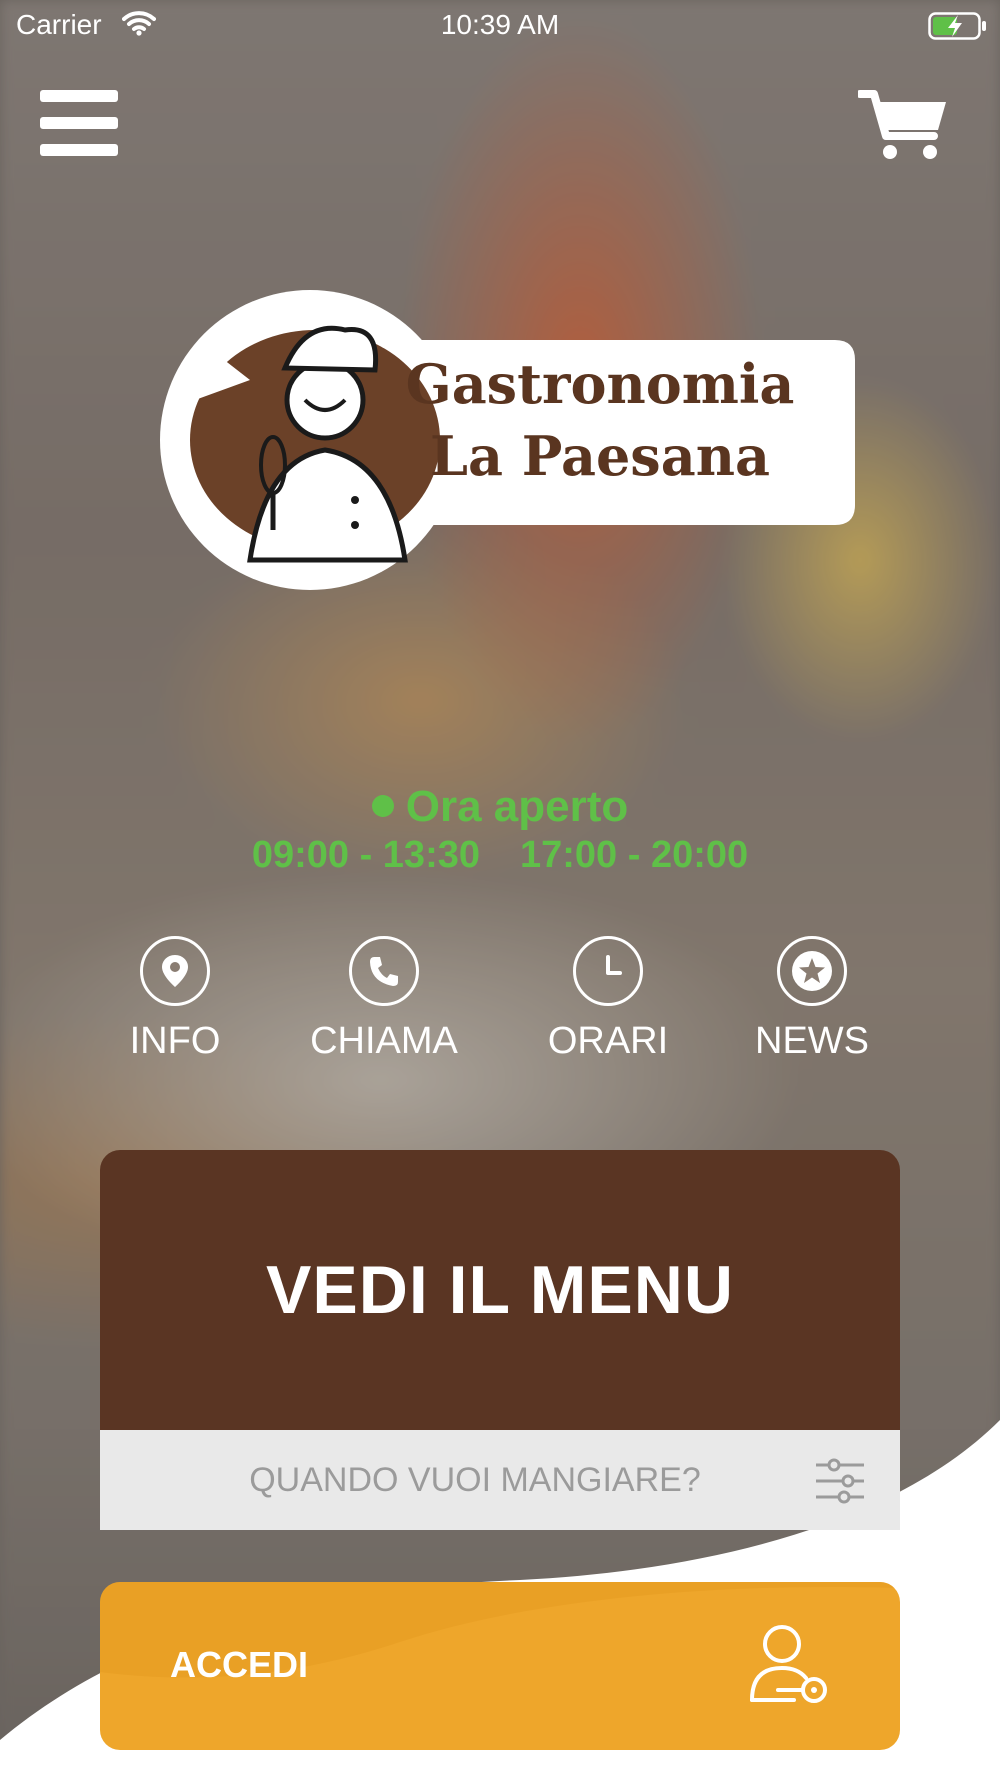 This screenshot has width=1000, height=1778. Describe the element at coordinates (79, 123) in the screenshot. I see `hamburger-menu-icon` at that location.